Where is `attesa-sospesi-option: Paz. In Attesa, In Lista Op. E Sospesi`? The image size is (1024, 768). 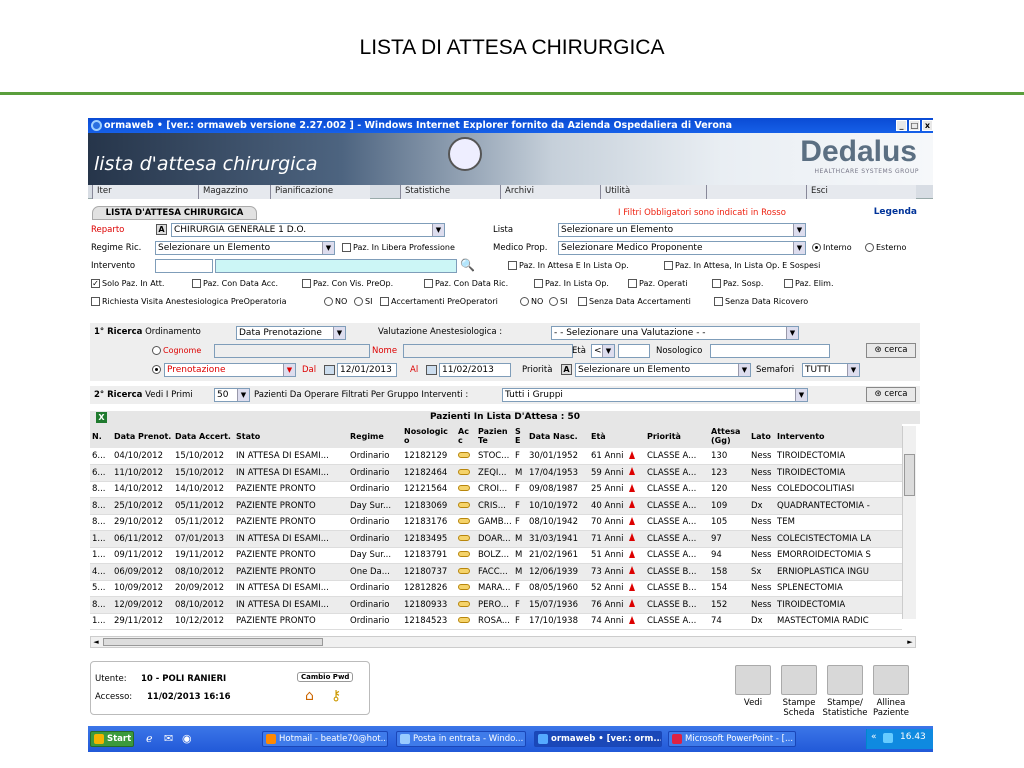
attesa-sospesi-option: Paz. In Attesa, In Lista Op. E Sospesi is located at coordinates (742, 266).